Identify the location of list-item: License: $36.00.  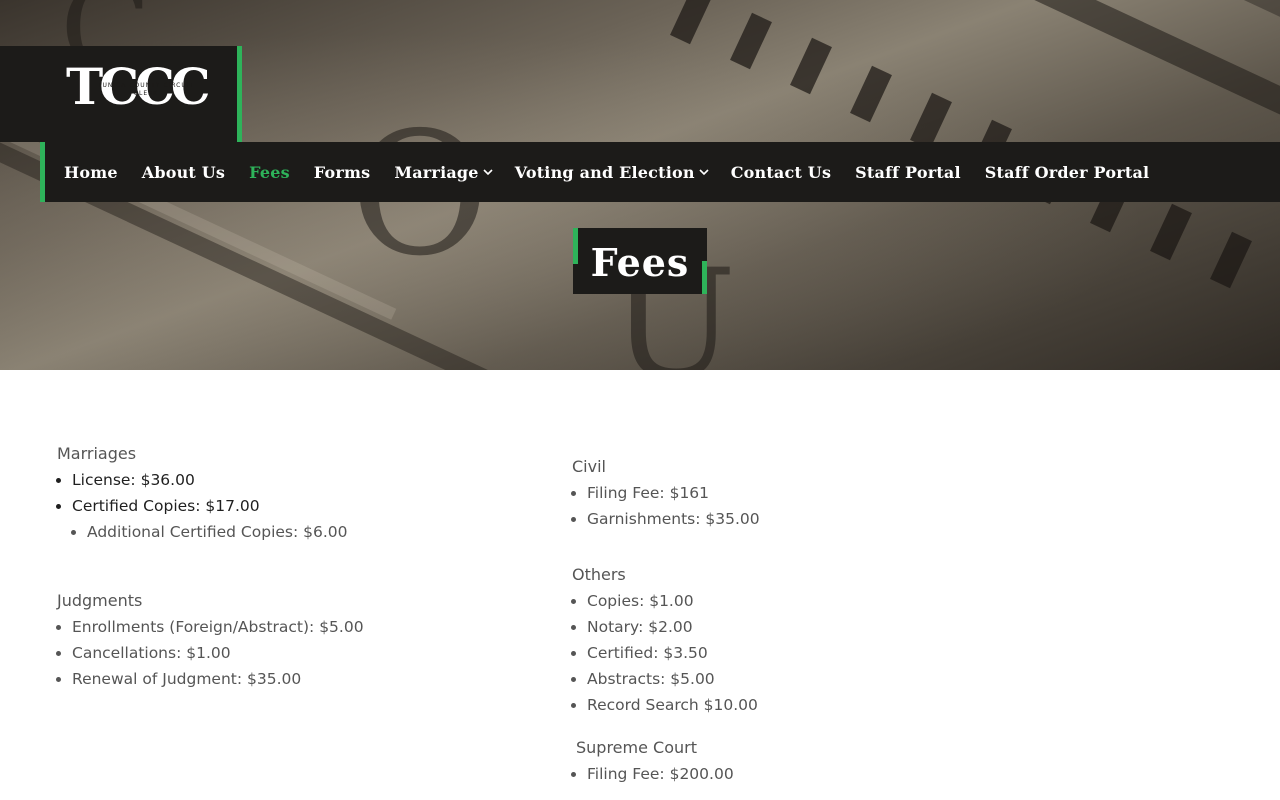
(210, 480).